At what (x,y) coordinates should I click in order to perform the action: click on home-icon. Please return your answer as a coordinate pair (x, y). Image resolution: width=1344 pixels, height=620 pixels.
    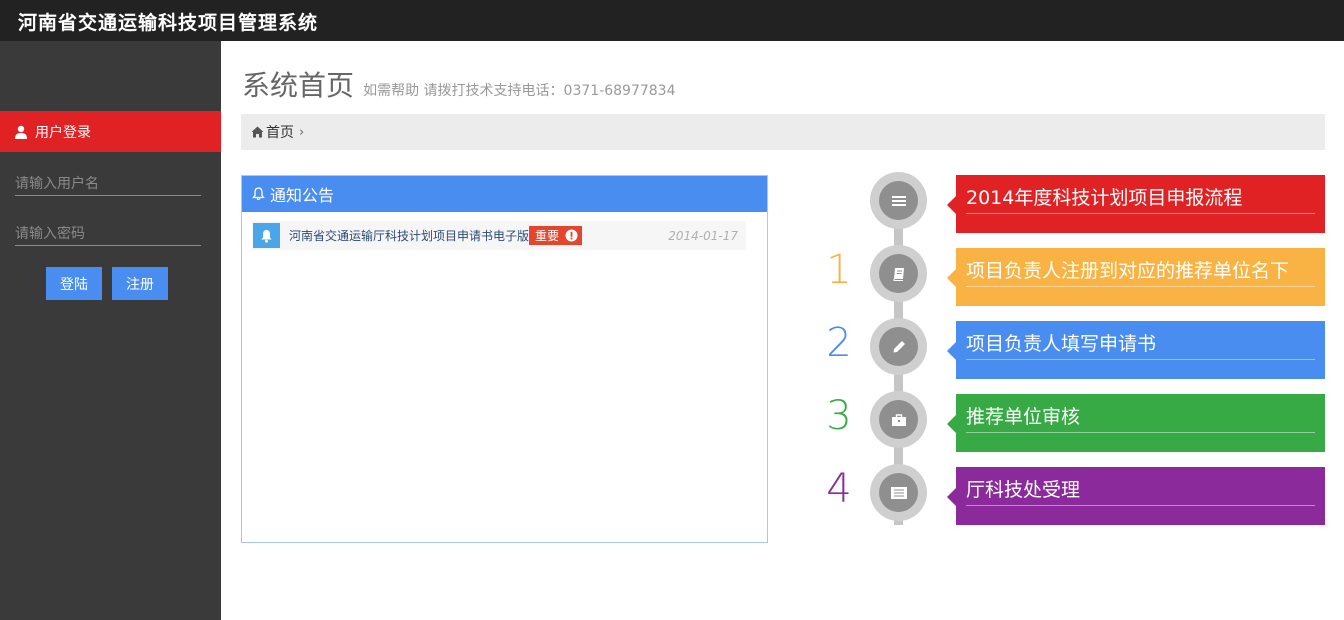
    Looking at the image, I should click on (257, 132).